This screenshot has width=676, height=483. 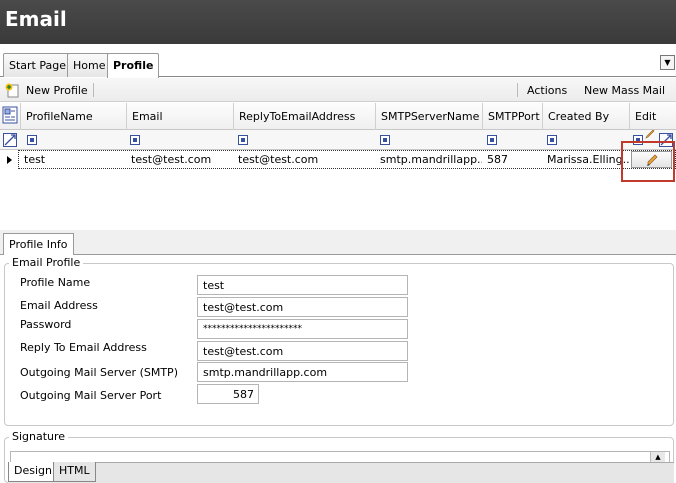 I want to click on column-header-smtp-port: SMTPPort, so click(x=512, y=116).